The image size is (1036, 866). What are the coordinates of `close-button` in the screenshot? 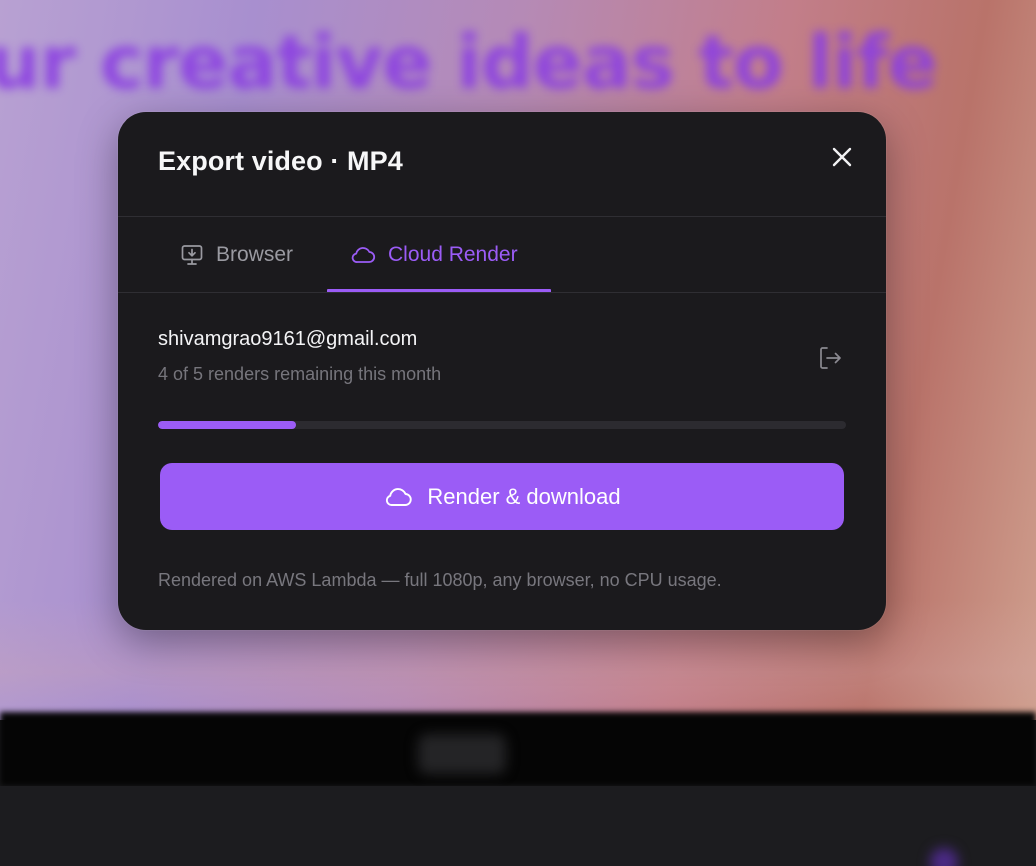 It's located at (842, 157).